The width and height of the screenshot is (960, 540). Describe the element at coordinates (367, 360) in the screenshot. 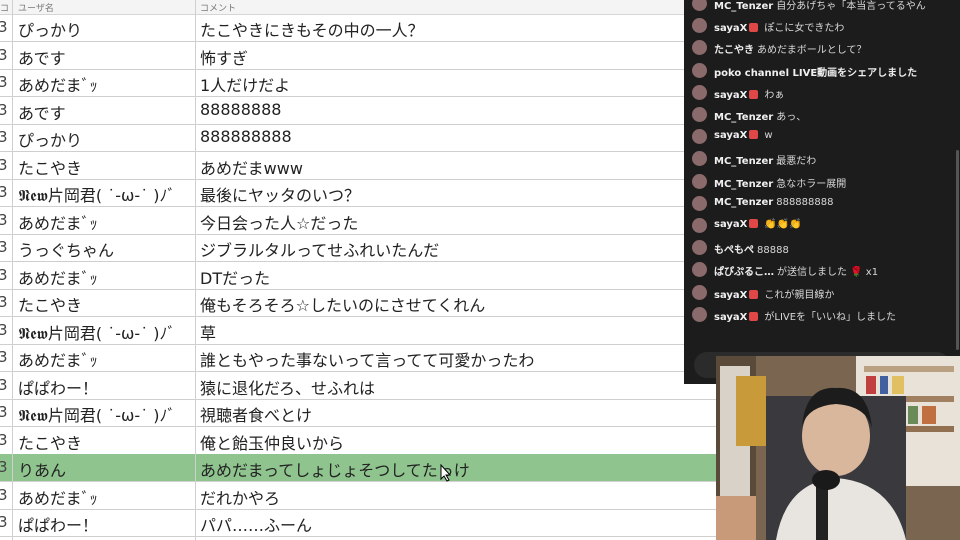

I see `row-comment: 誰ともやった事ないって言ってて可愛かったわ` at that location.